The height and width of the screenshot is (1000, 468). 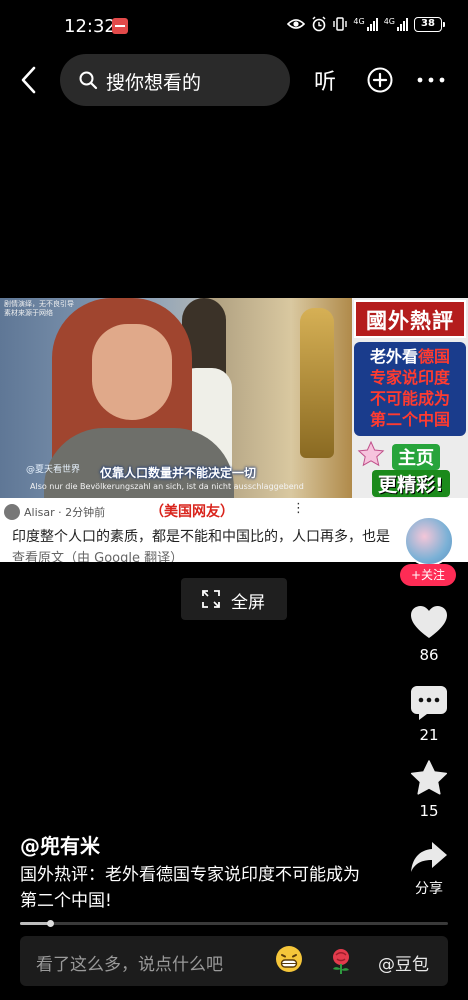 I want to click on vibrate-icon, so click(x=340, y=24).